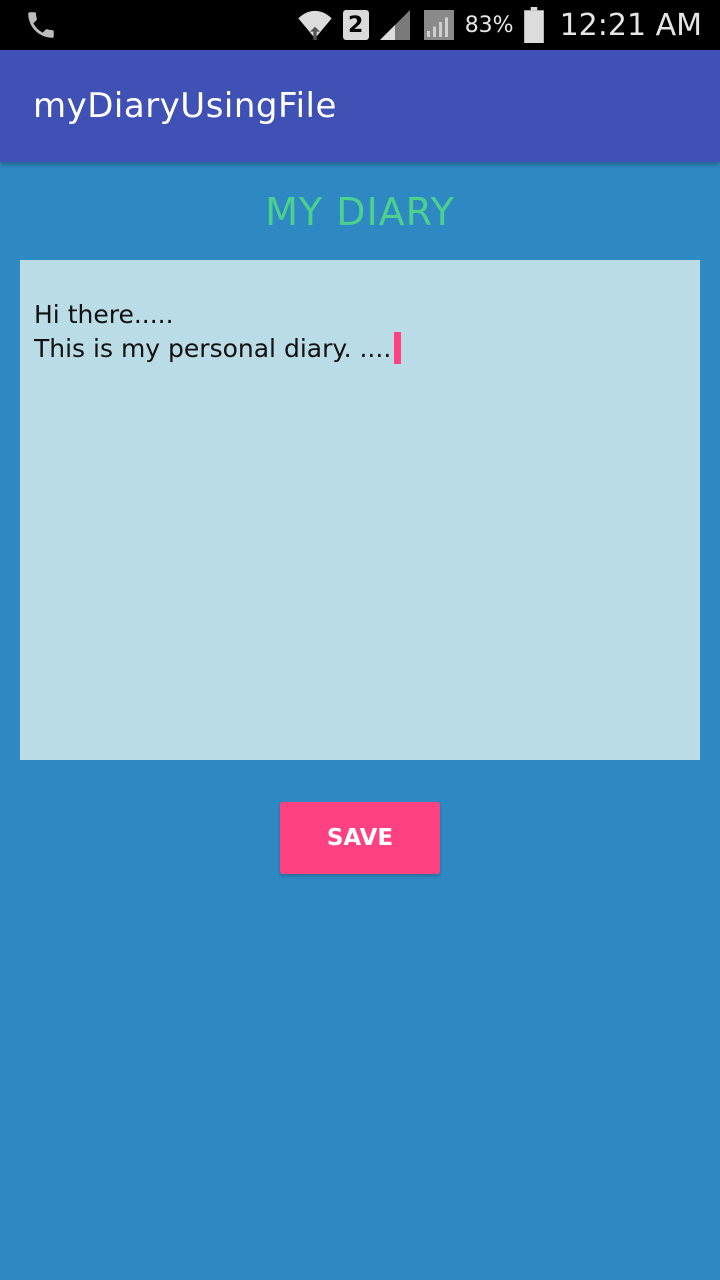 The image size is (720, 1280). What do you see at coordinates (398, 348) in the screenshot?
I see `text-cursor` at bounding box center [398, 348].